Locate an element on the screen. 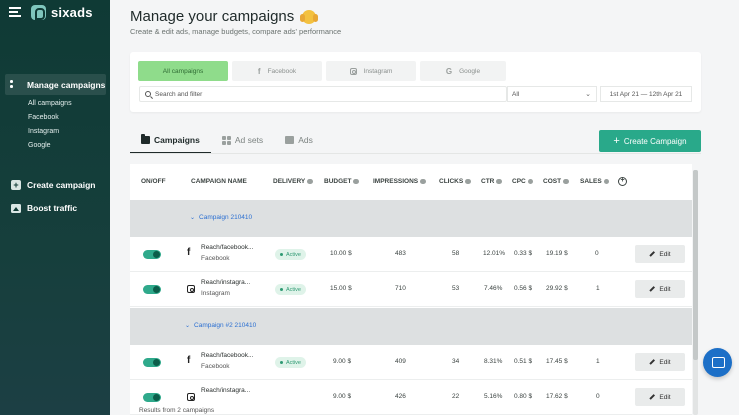  column-header-cpc: CPC is located at coordinates (523, 181).